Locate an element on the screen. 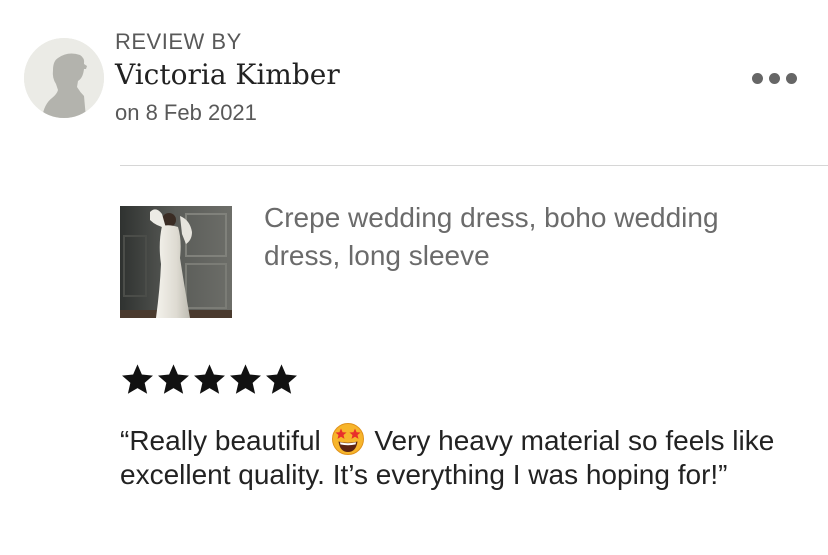 The height and width of the screenshot is (555, 828). review-text-start: “Really beautiful is located at coordinates (224, 440).